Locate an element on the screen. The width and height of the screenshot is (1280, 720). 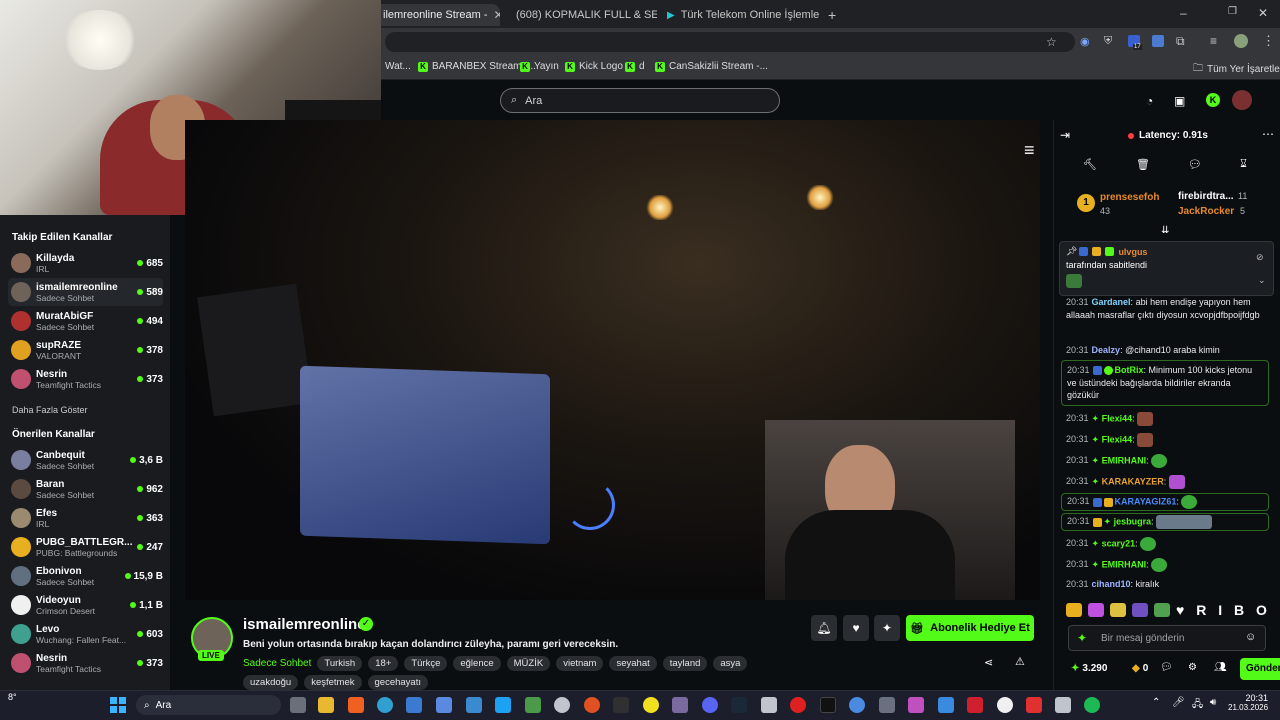
expand-chevron-icon: ⇊ is located at coordinates (1165, 230).